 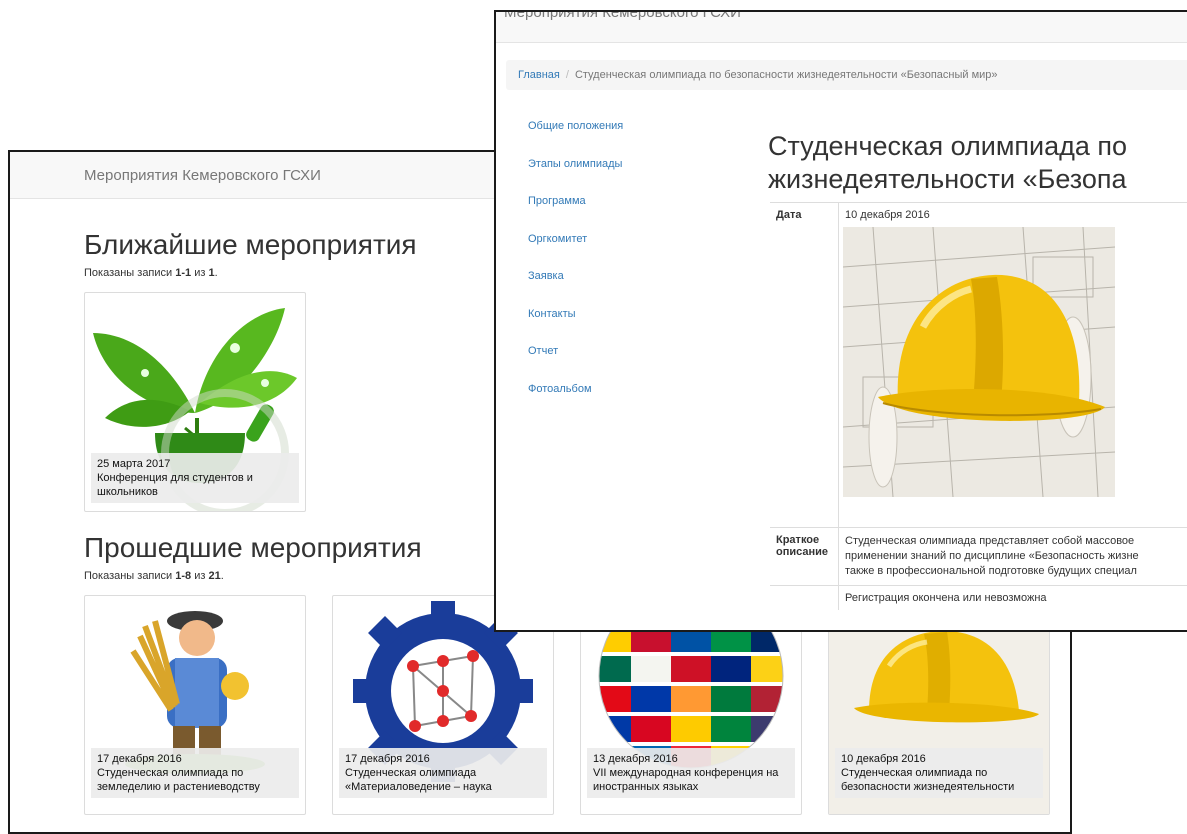 I want to click on date-value: 10 декабря 2016, so click(x=1013, y=215).